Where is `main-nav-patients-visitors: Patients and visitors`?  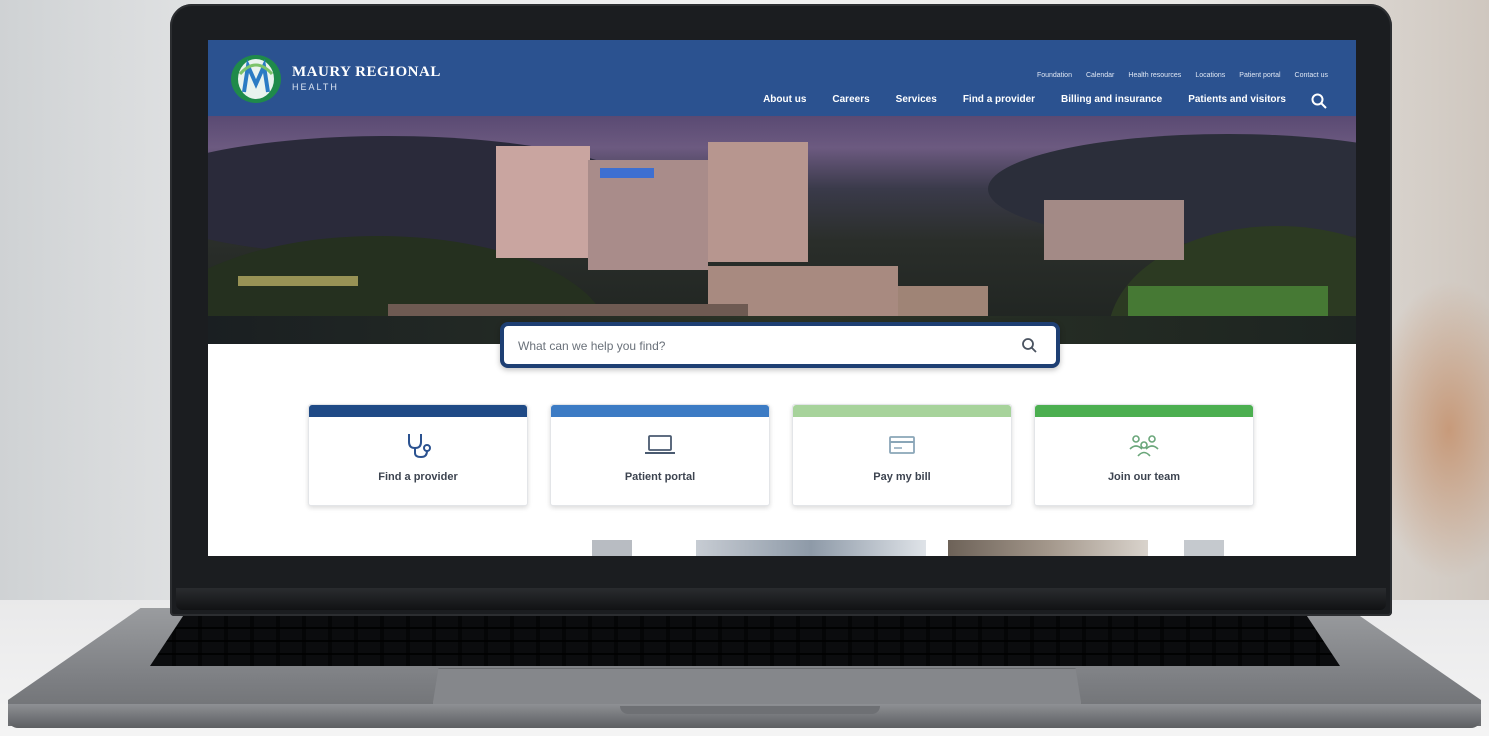 main-nav-patients-visitors: Patients and visitors is located at coordinates (1237, 99).